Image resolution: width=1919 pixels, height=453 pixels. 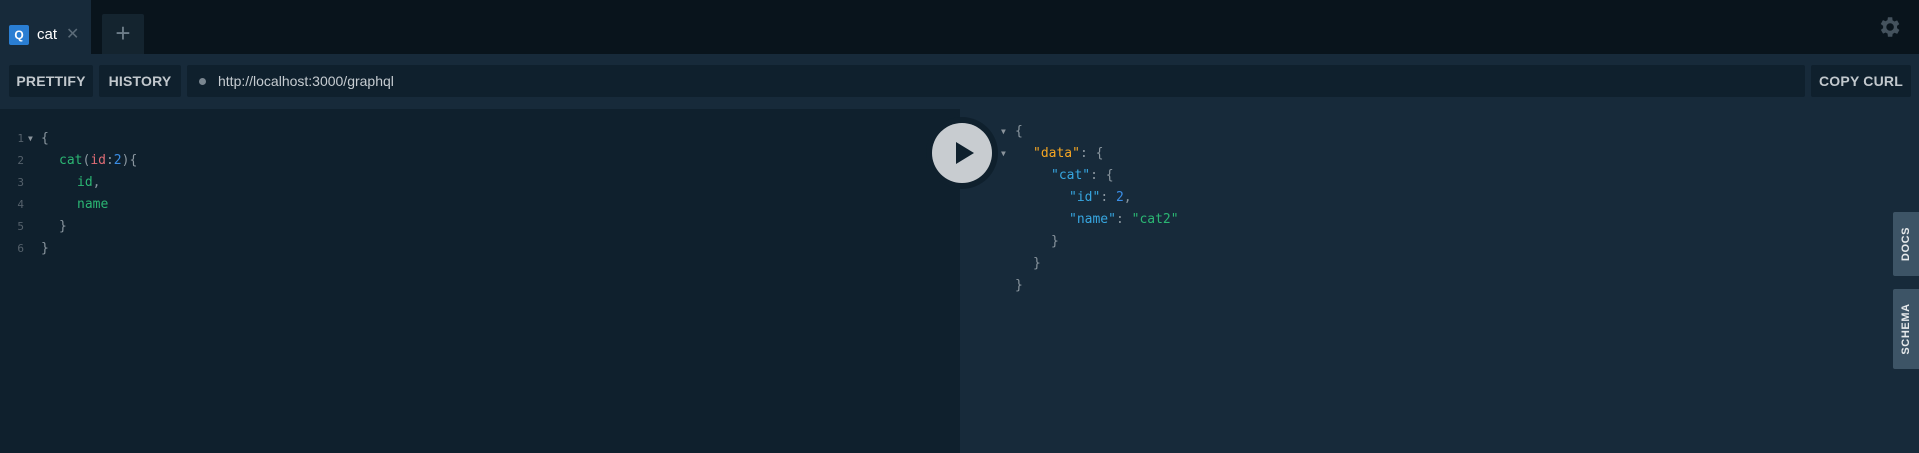 What do you see at coordinates (996, 81) in the screenshot?
I see `endpoint-input: http://localhost:3000/graphql` at bounding box center [996, 81].